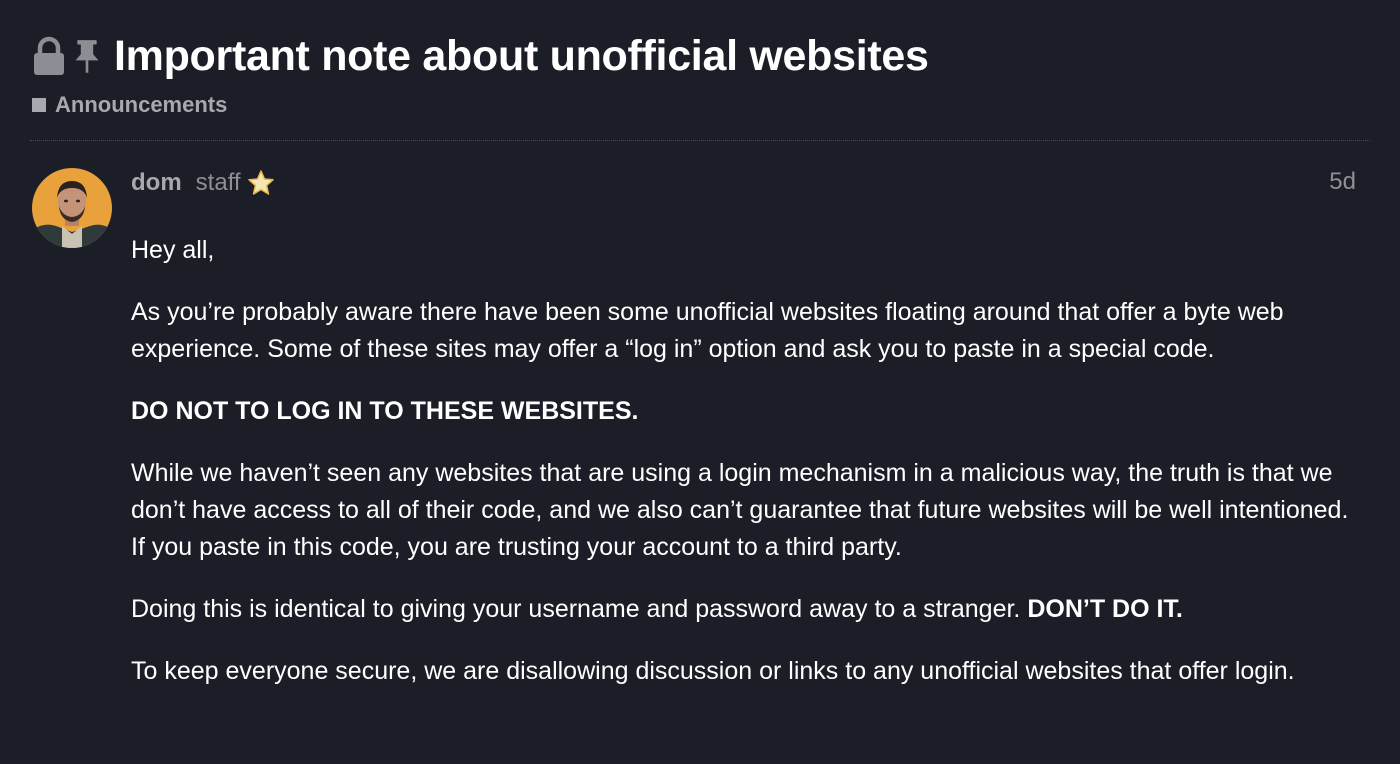 The height and width of the screenshot is (764, 1400). I want to click on paragraph-warning: DO NOT TO LOG IN TO THESE WEBSITES., so click(746, 411).